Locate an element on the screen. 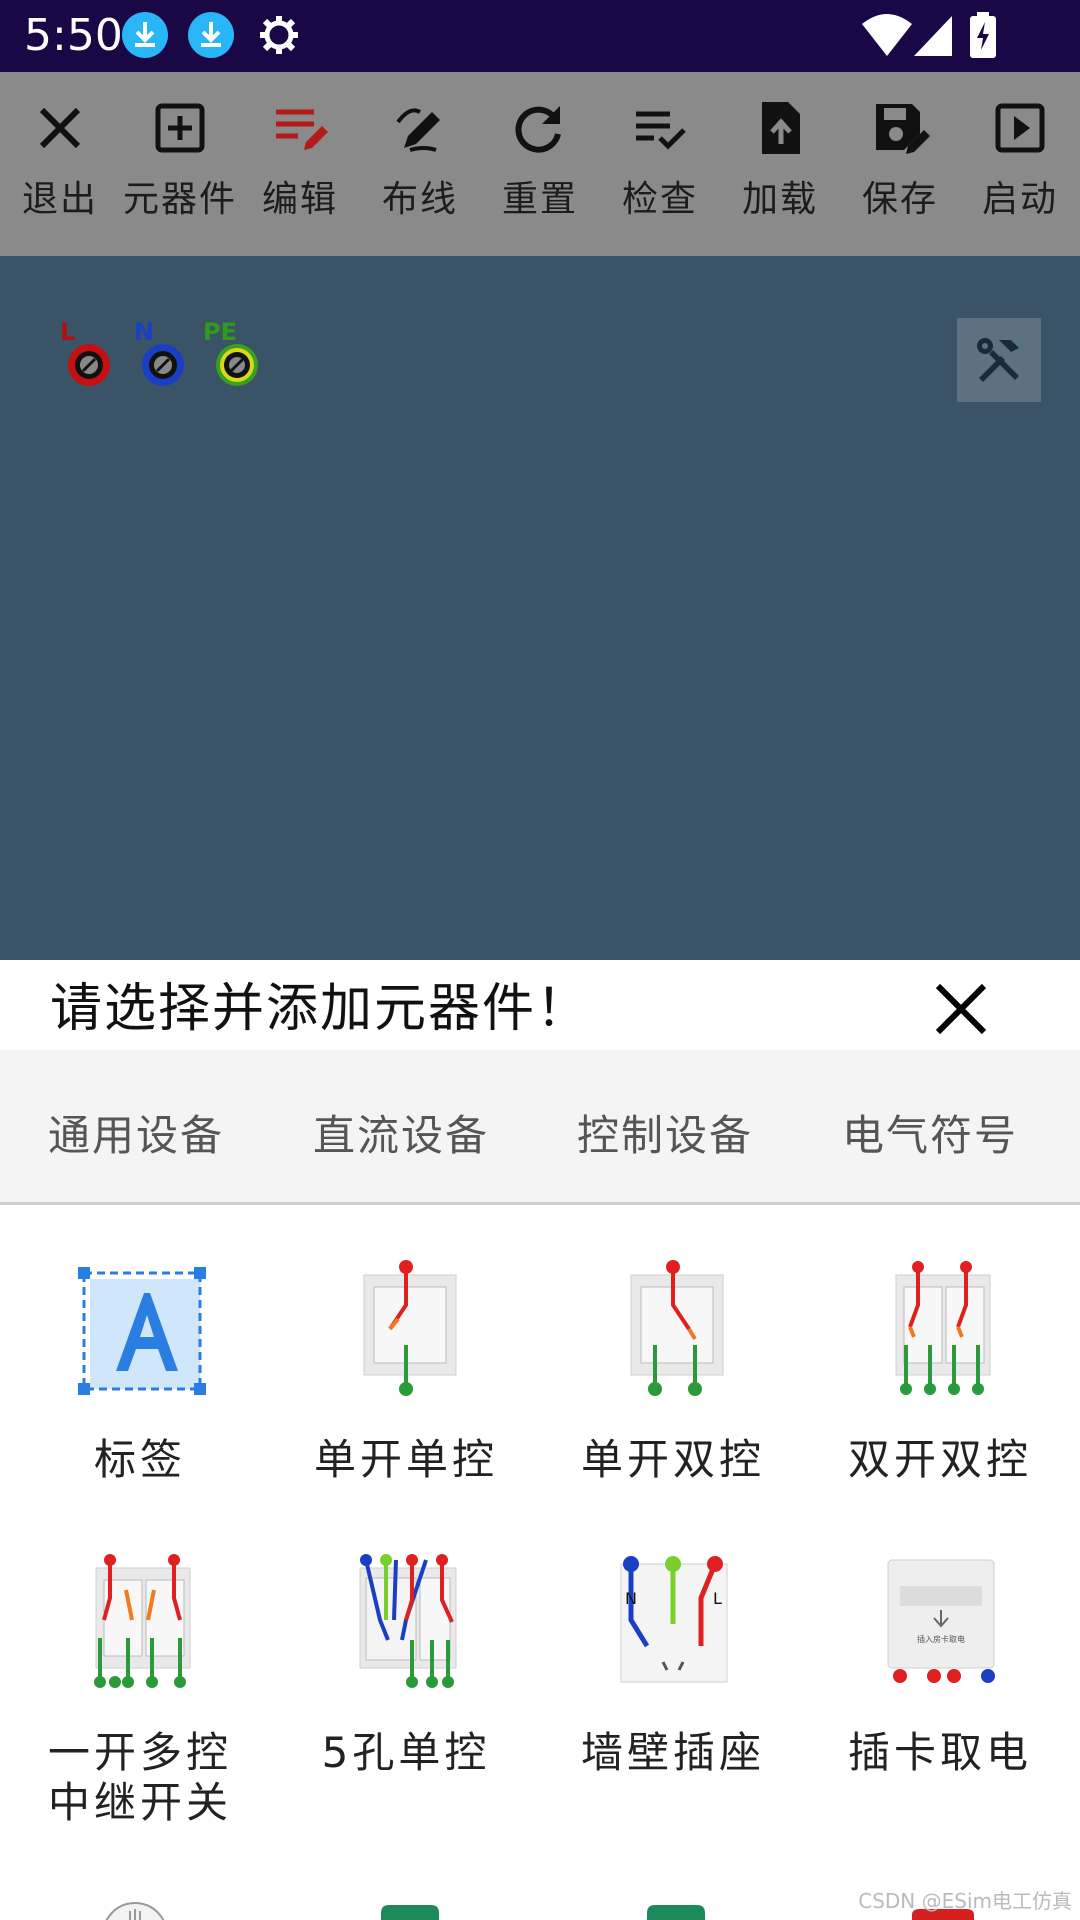 The width and height of the screenshot is (1080, 1920). terminal-l is located at coordinates (89, 365).